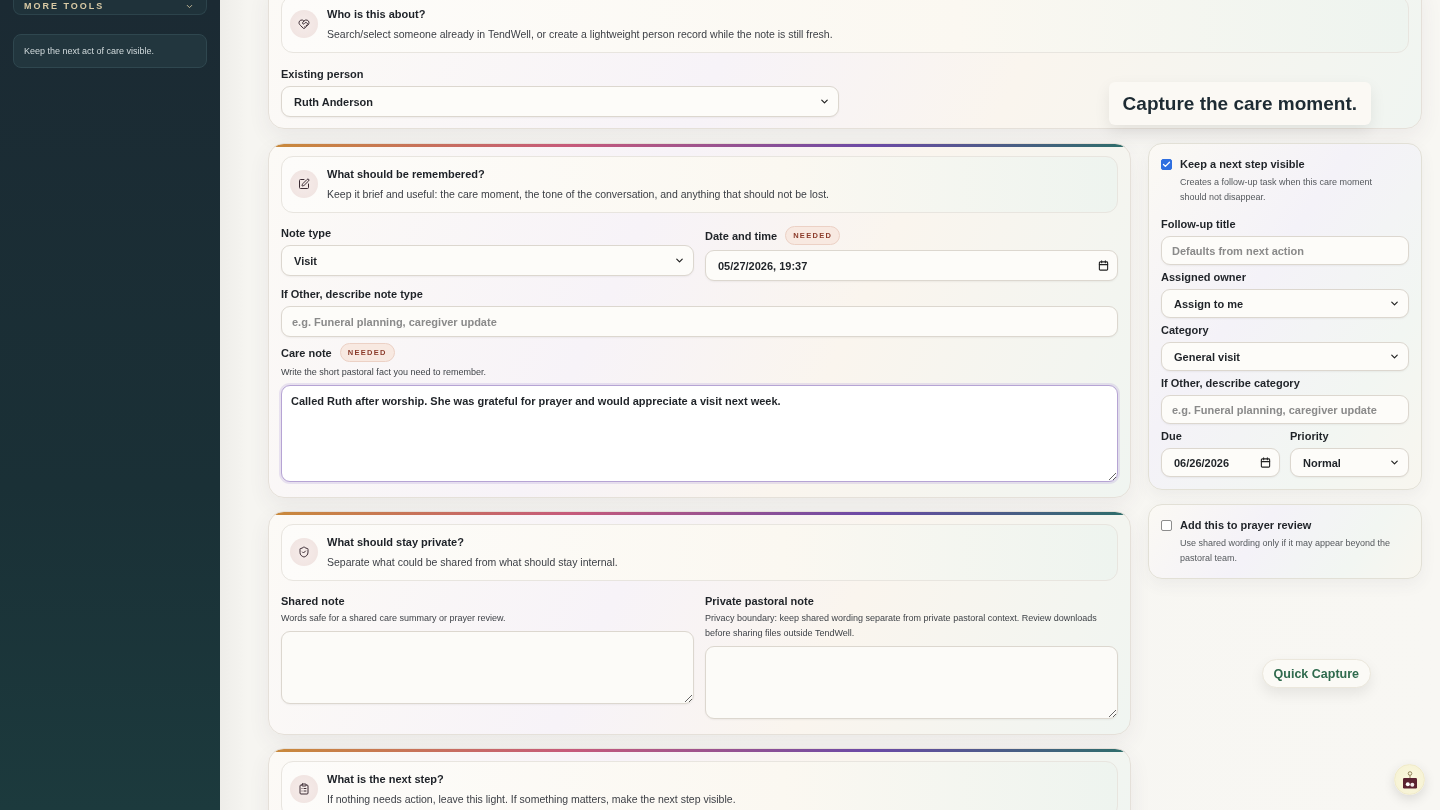 This screenshot has height=810, width=1440. I want to click on checkbox-description: Creates a follow-up task when this care moment should not disappear., so click(1277, 190).